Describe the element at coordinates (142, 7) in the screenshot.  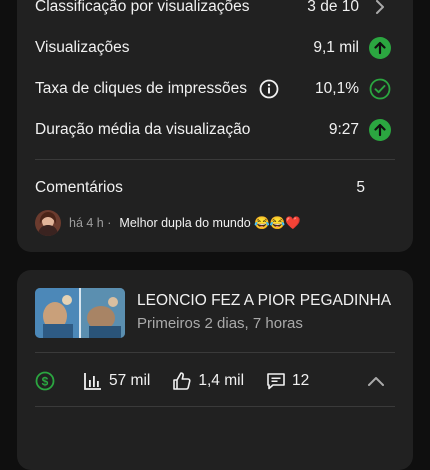
I see `ranking-label: Classificação por visualizações` at that location.